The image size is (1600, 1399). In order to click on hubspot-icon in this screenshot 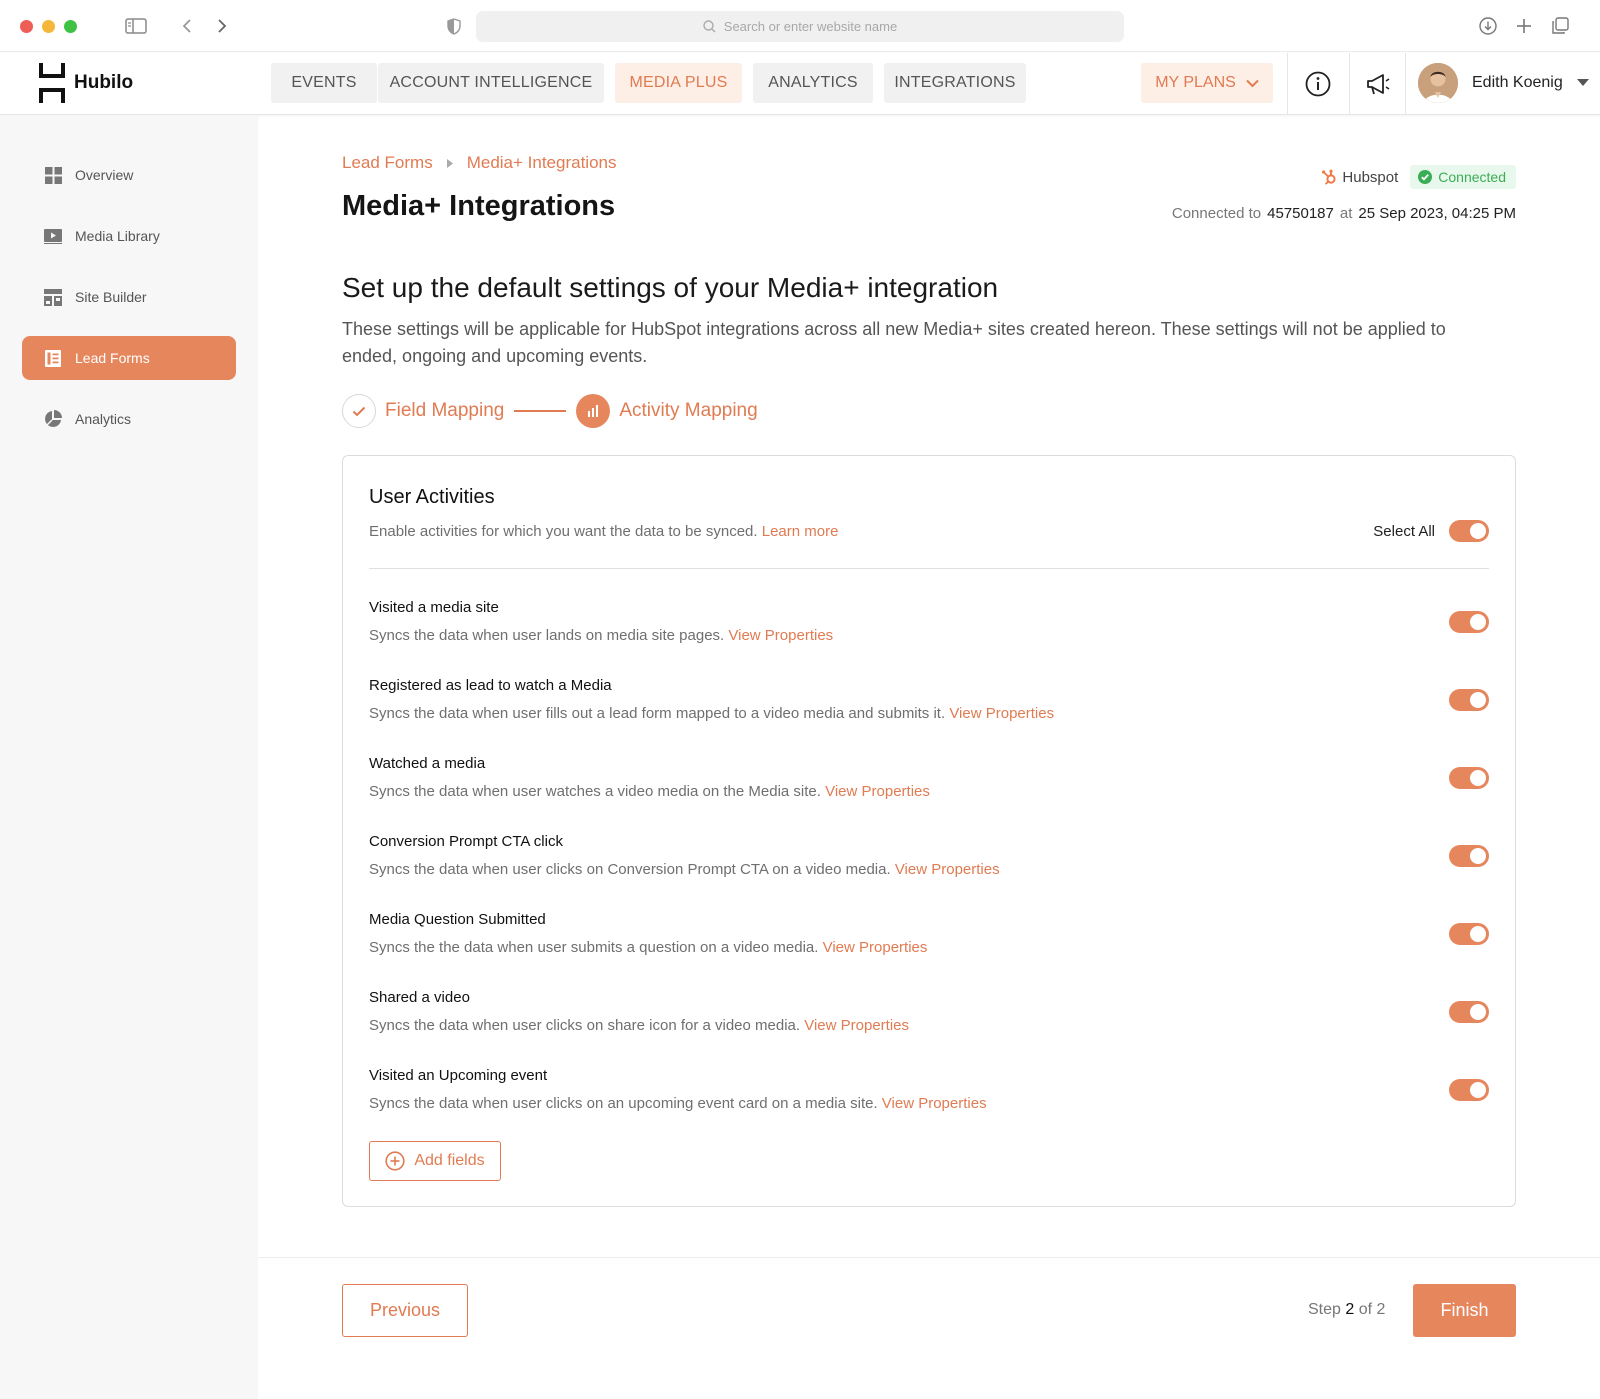, I will do `click(1329, 177)`.